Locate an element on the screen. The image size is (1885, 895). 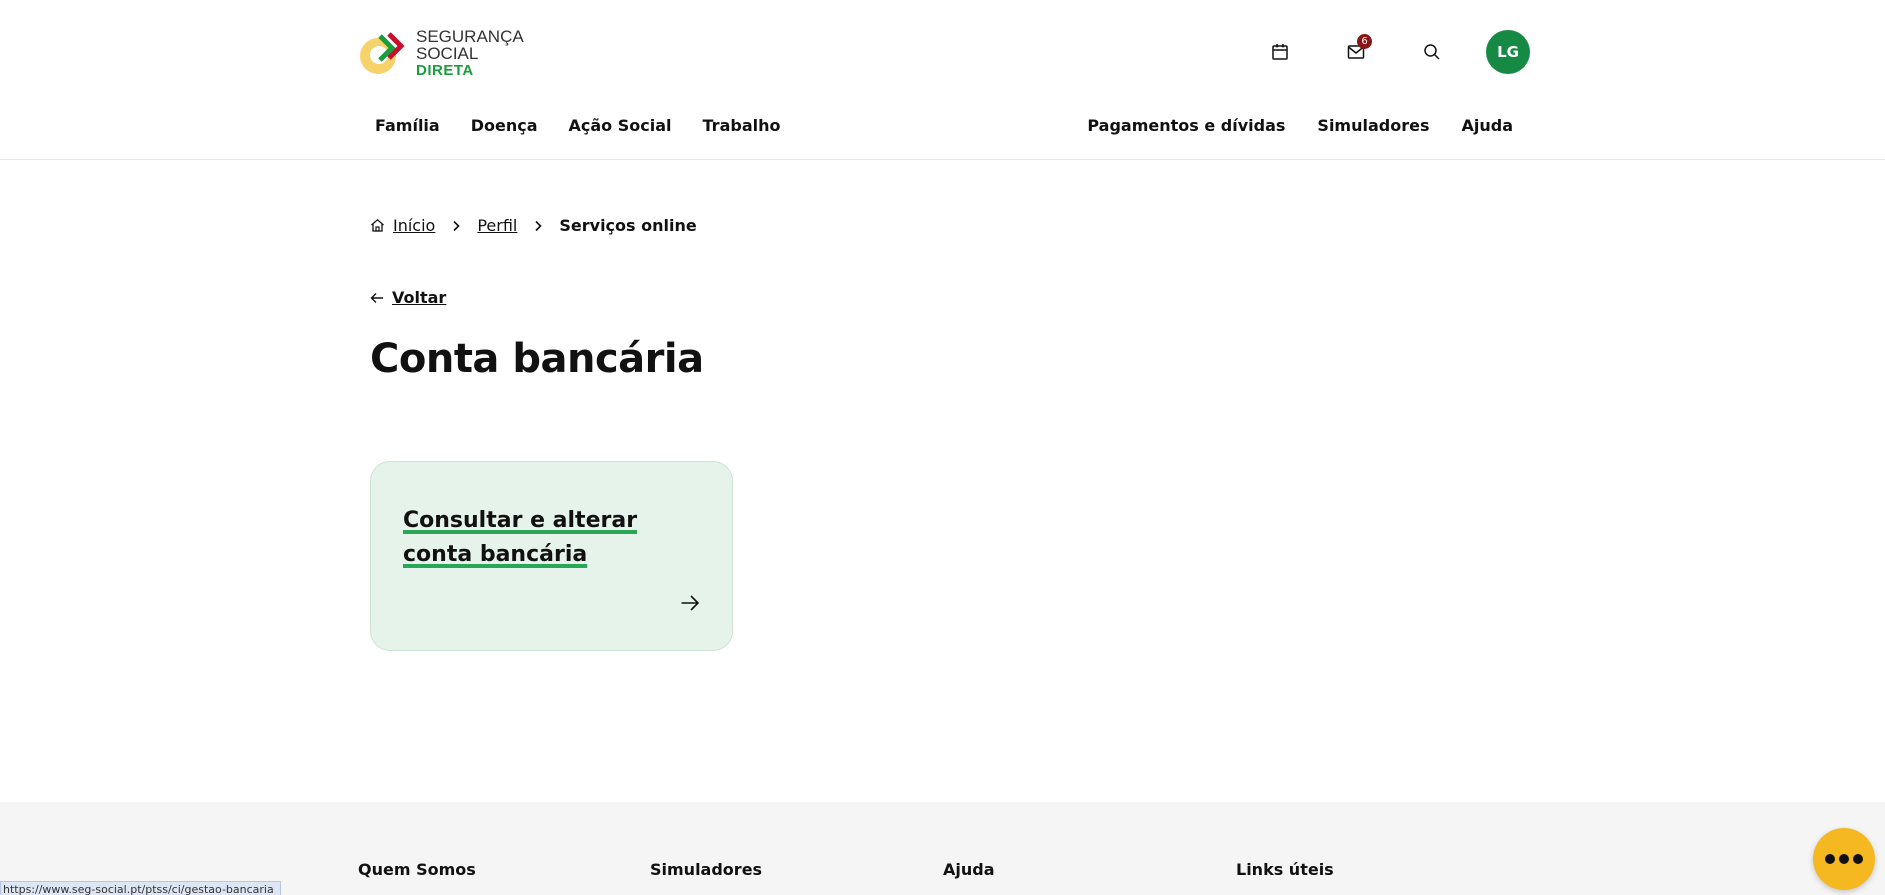
nav-item-simuladores: Simuladores is located at coordinates (1373, 125).